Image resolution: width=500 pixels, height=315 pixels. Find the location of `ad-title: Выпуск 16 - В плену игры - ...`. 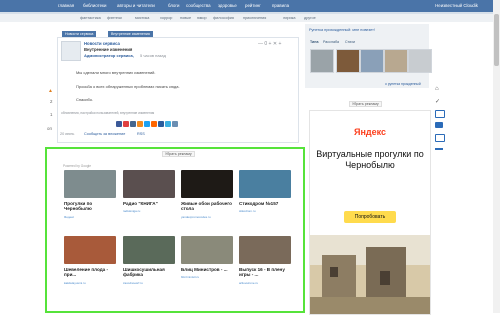

ad-title: Выпуск 16 - В плену игры - ... is located at coordinates (262, 272).